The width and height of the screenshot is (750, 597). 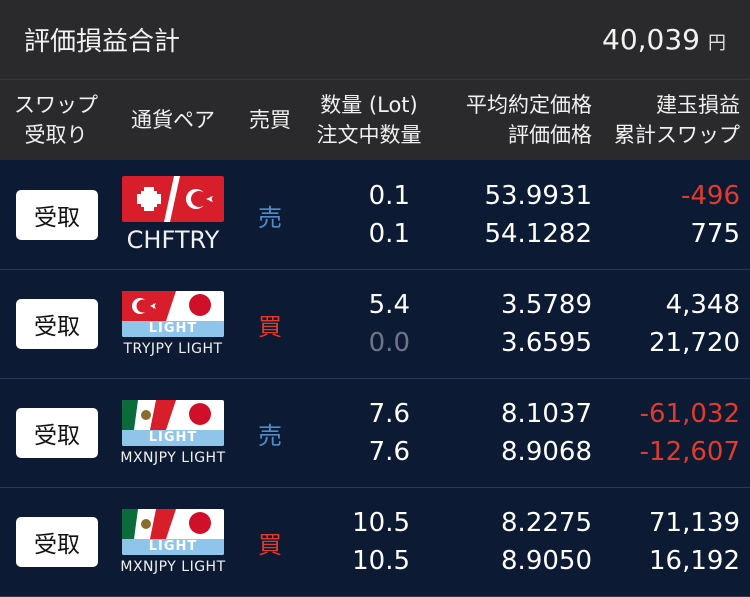 What do you see at coordinates (694, 523) in the screenshot?
I see `position-pl: 71,139` at bounding box center [694, 523].